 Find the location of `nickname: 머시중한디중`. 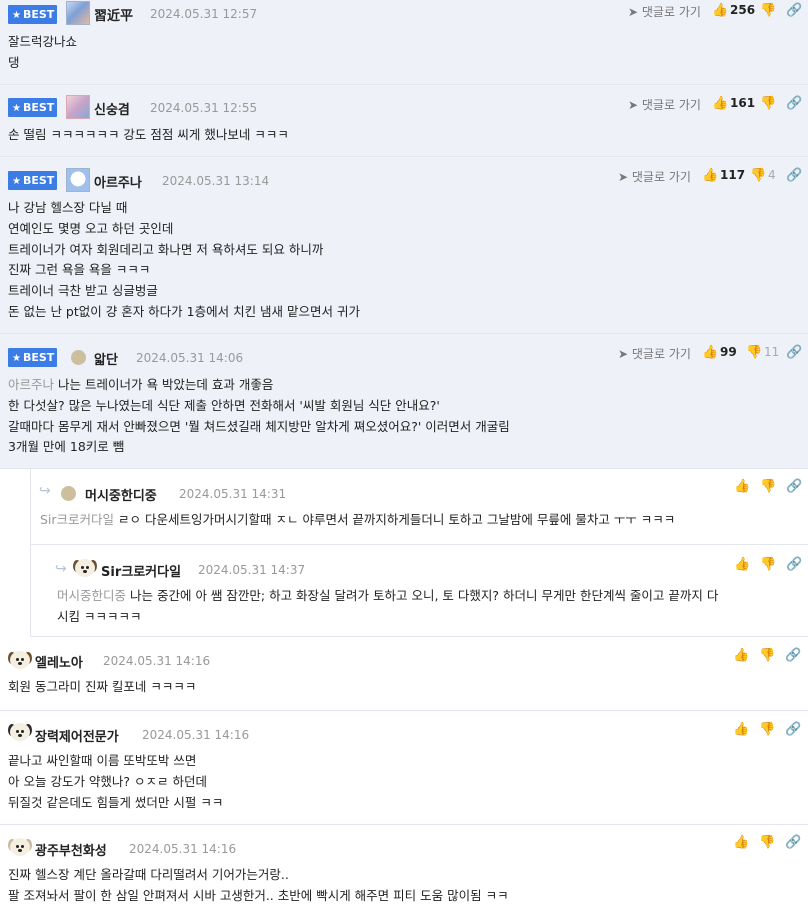

nickname: 머시중한디중 is located at coordinates (121, 494).